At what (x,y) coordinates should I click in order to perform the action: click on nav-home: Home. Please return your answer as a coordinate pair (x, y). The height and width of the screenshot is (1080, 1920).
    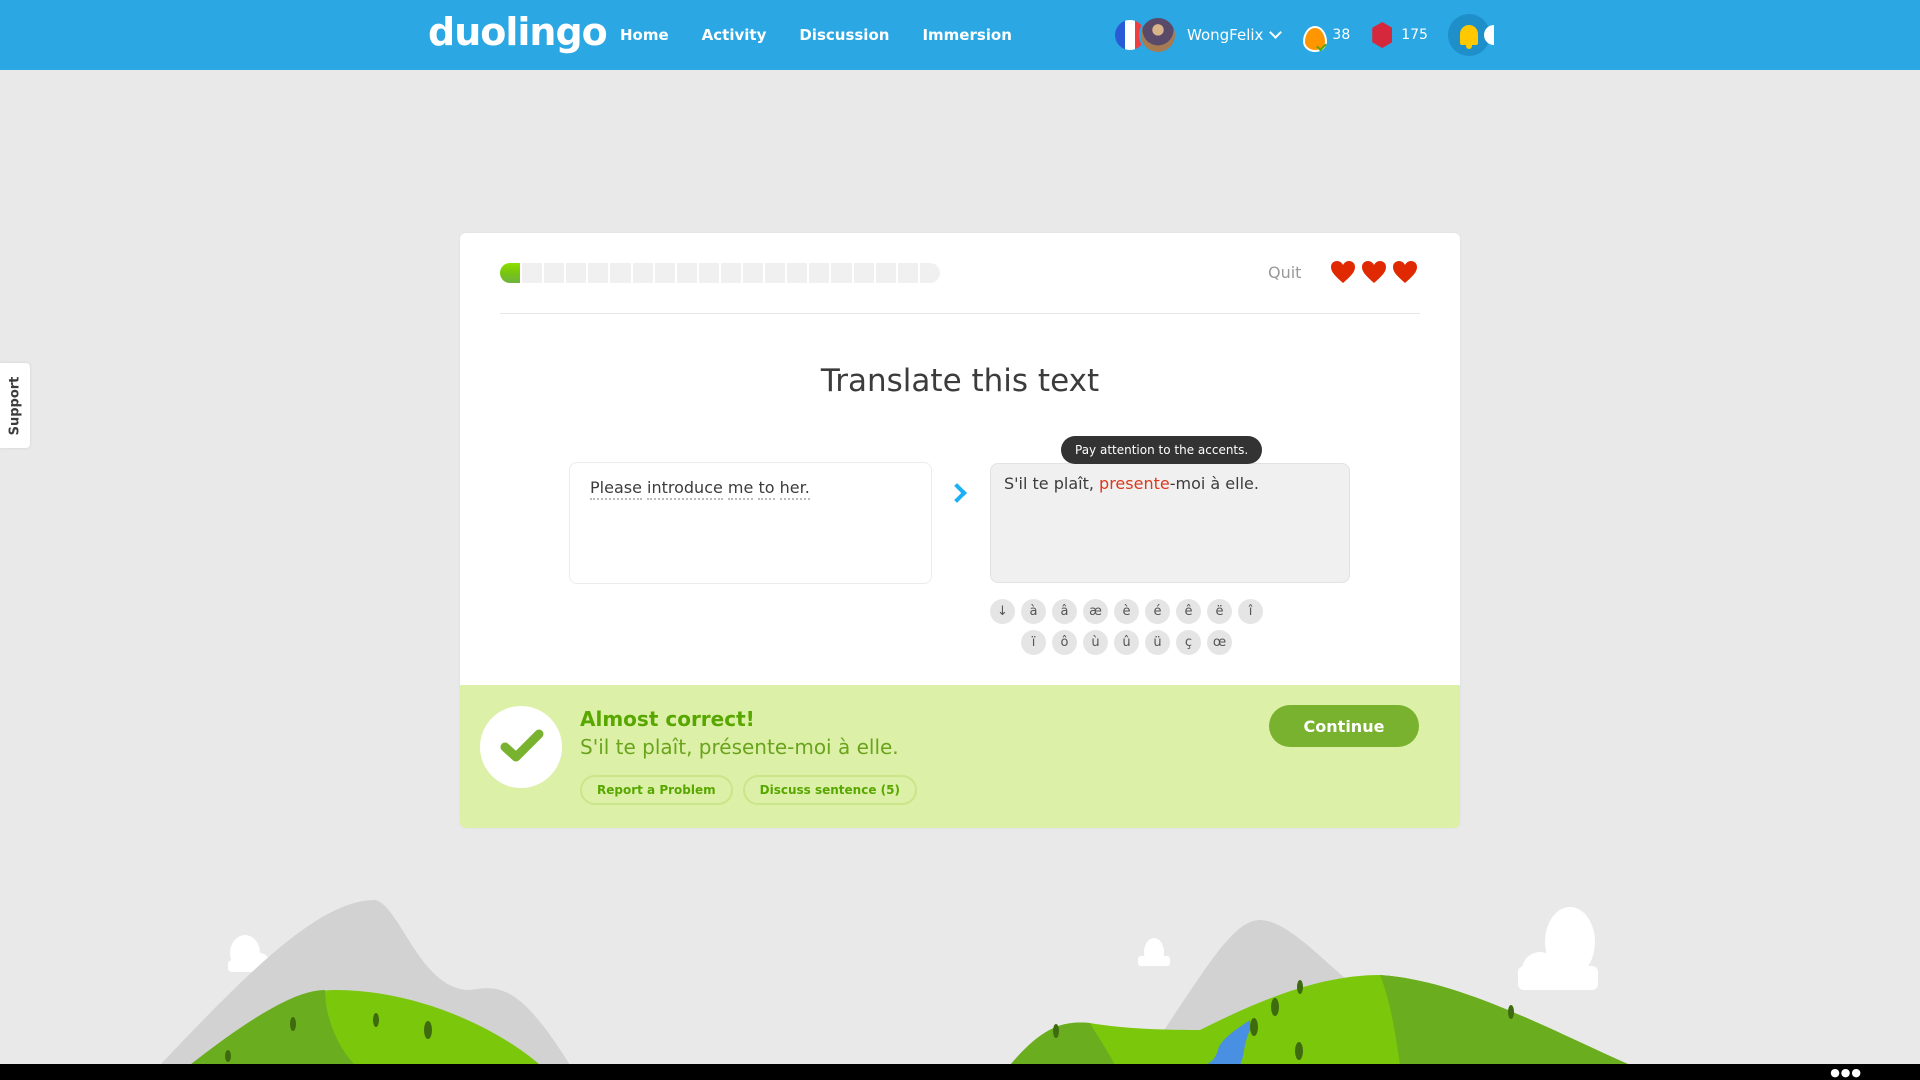
    Looking at the image, I should click on (644, 35).